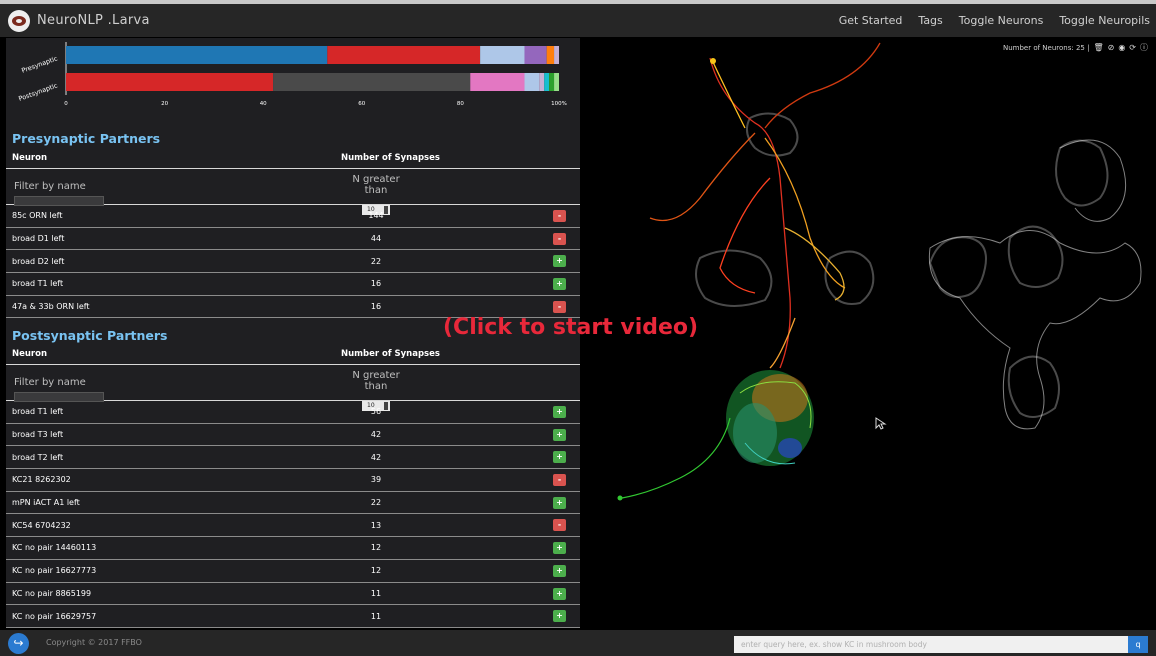 The image size is (1156, 656). Describe the element at coordinates (293, 77) in the screenshot. I see `synapse-fraction-chart: Presynaptic Postsynaptic 0 20 40 60 80 100%` at that location.